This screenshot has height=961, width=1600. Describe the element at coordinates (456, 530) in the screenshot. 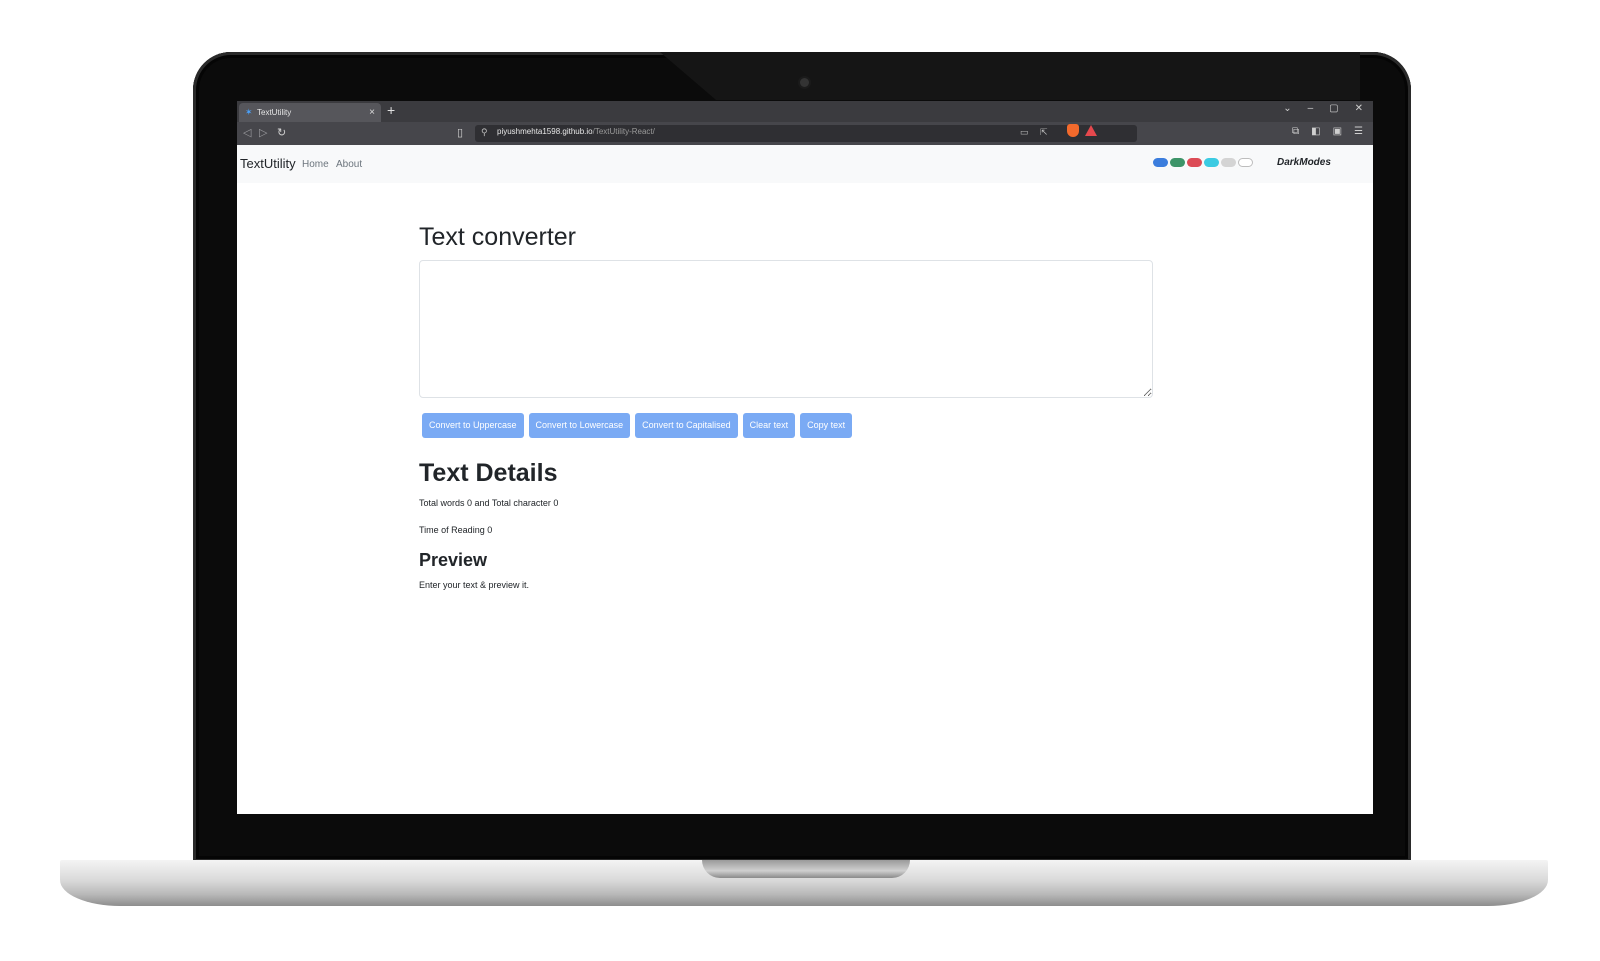

I see `reading-time-text: Time of Reading 0` at that location.